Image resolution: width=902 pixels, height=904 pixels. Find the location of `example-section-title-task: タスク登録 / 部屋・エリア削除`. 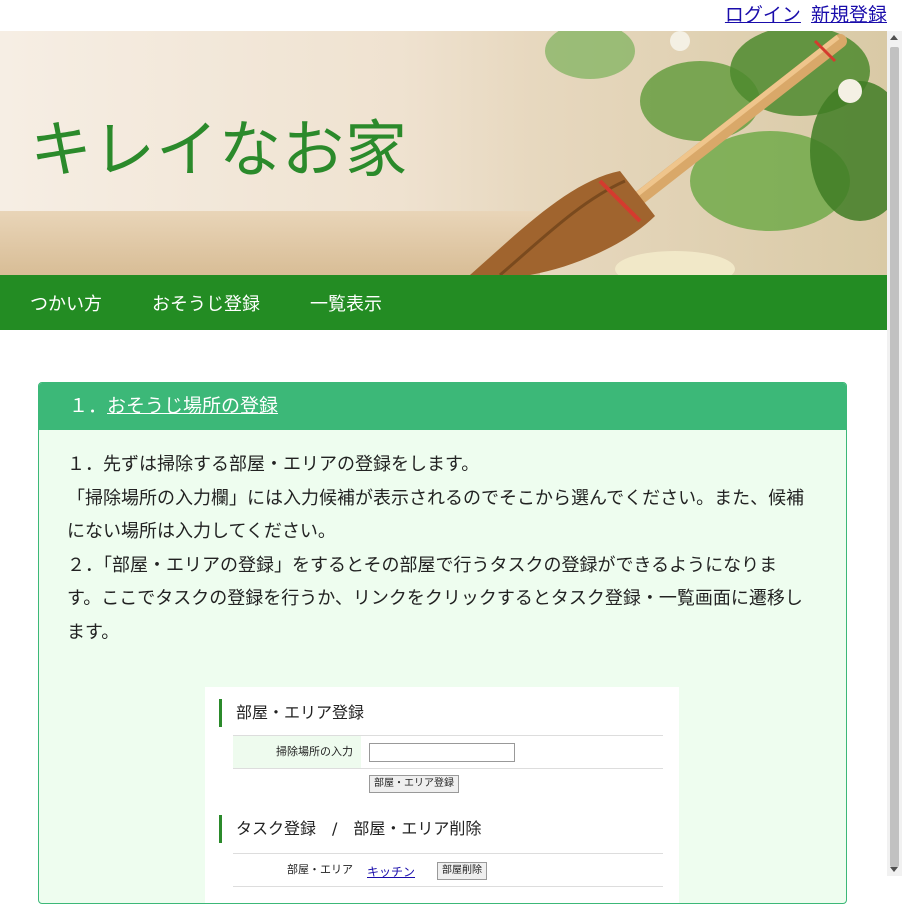

example-section-title-task: タスク登録 / 部屋・エリア削除 is located at coordinates (350, 829).